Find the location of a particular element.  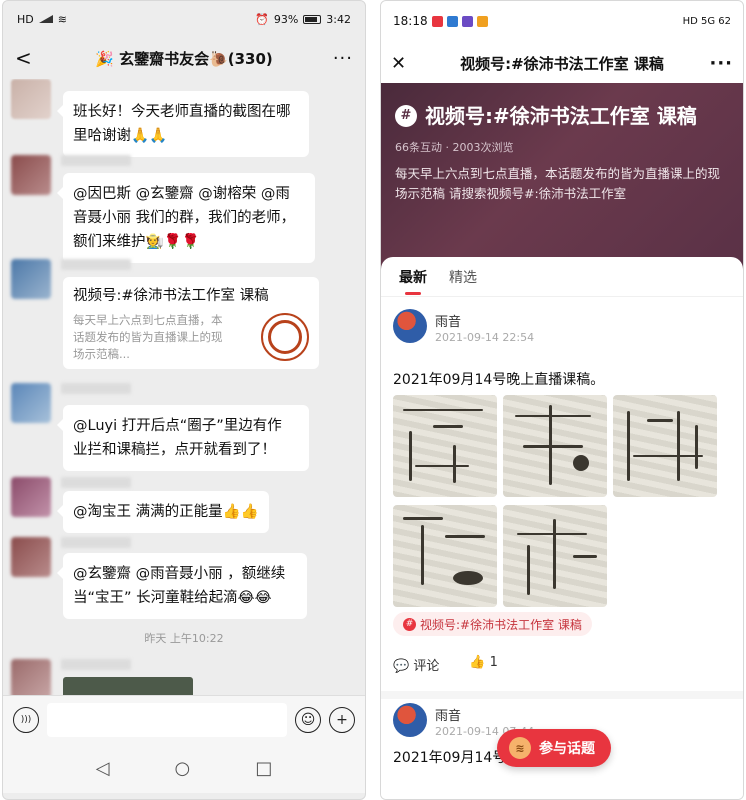

status-bar: 18:18 HD 5G 62 is located at coordinates (562, 21).